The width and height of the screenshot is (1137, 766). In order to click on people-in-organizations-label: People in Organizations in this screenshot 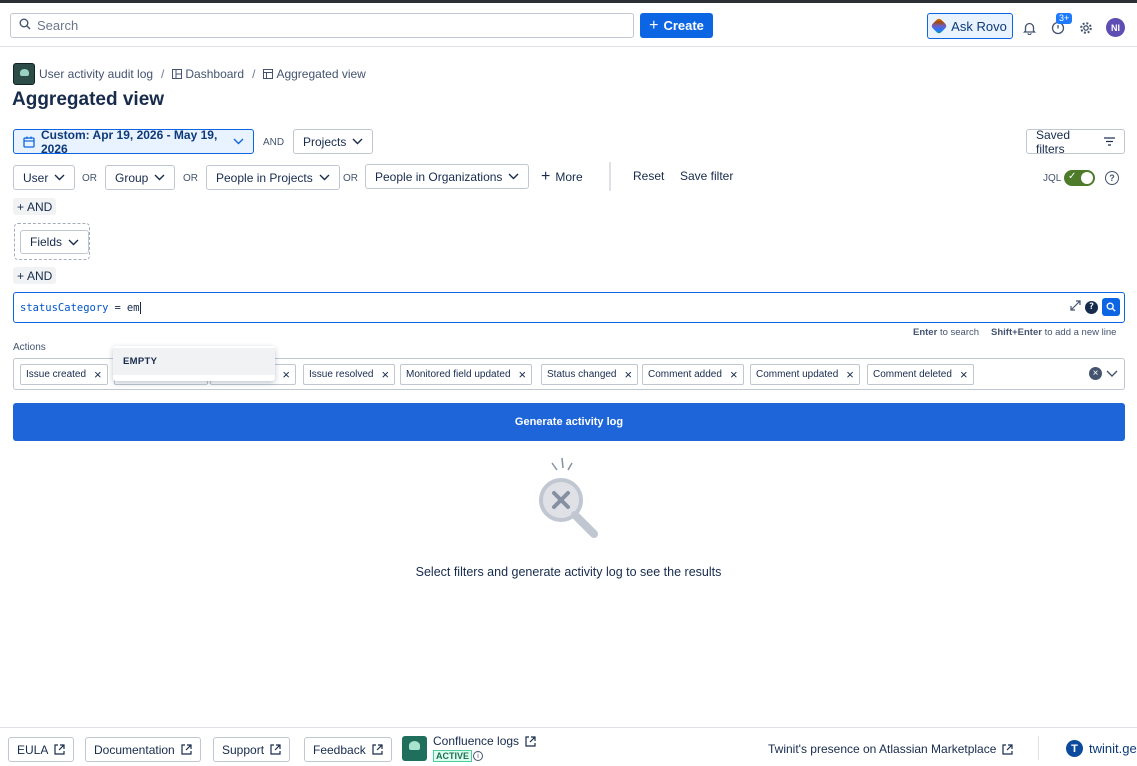, I will do `click(439, 176)`.